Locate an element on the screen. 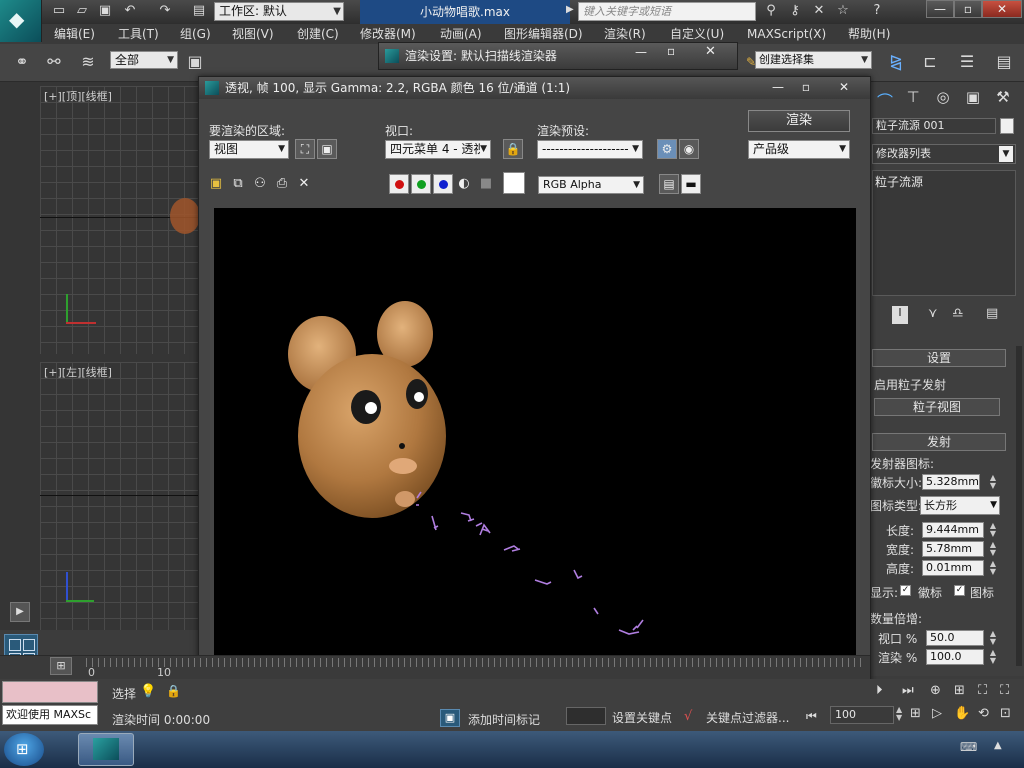 Image resolution: width=1024 pixels, height=768 pixels. zoom-extents-all-icon: ⛶ is located at coordinates (1004, 690).